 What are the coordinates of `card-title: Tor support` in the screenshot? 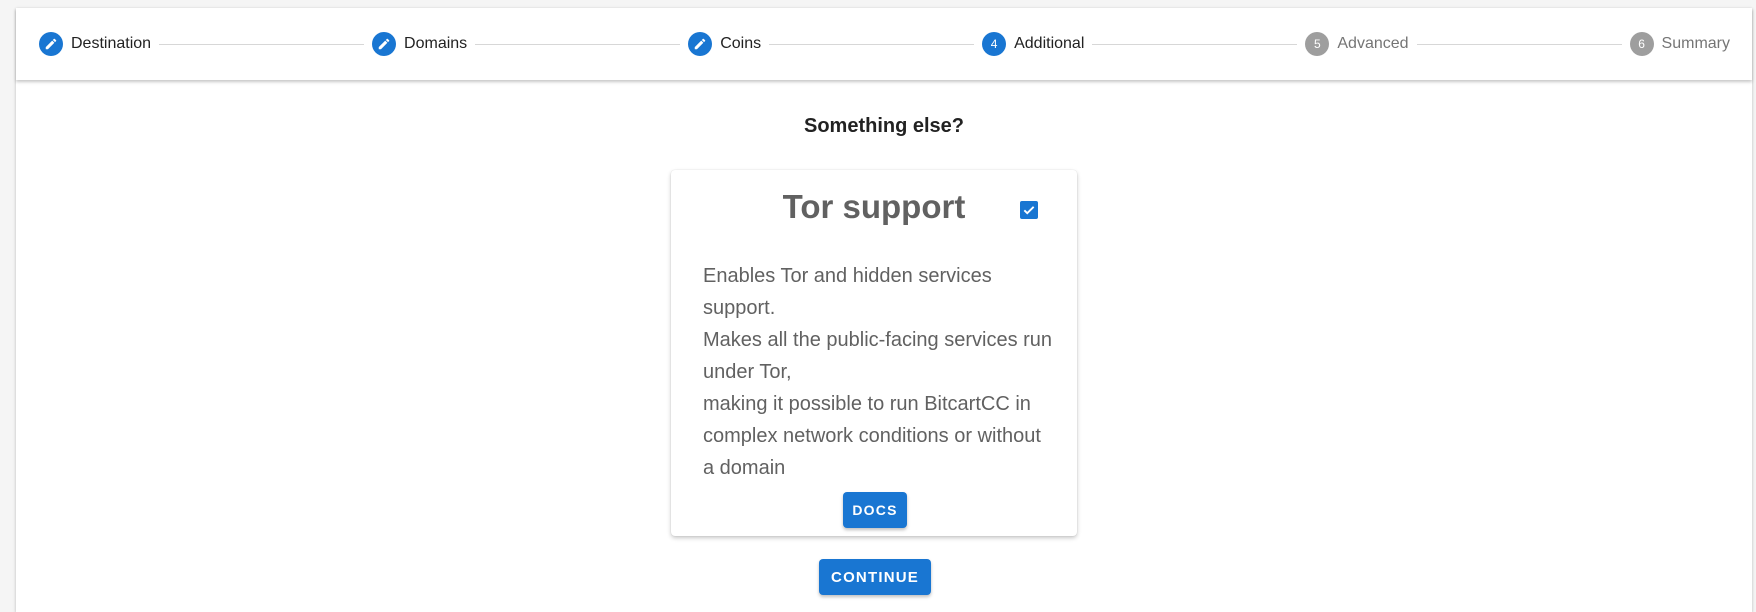 It's located at (874, 206).